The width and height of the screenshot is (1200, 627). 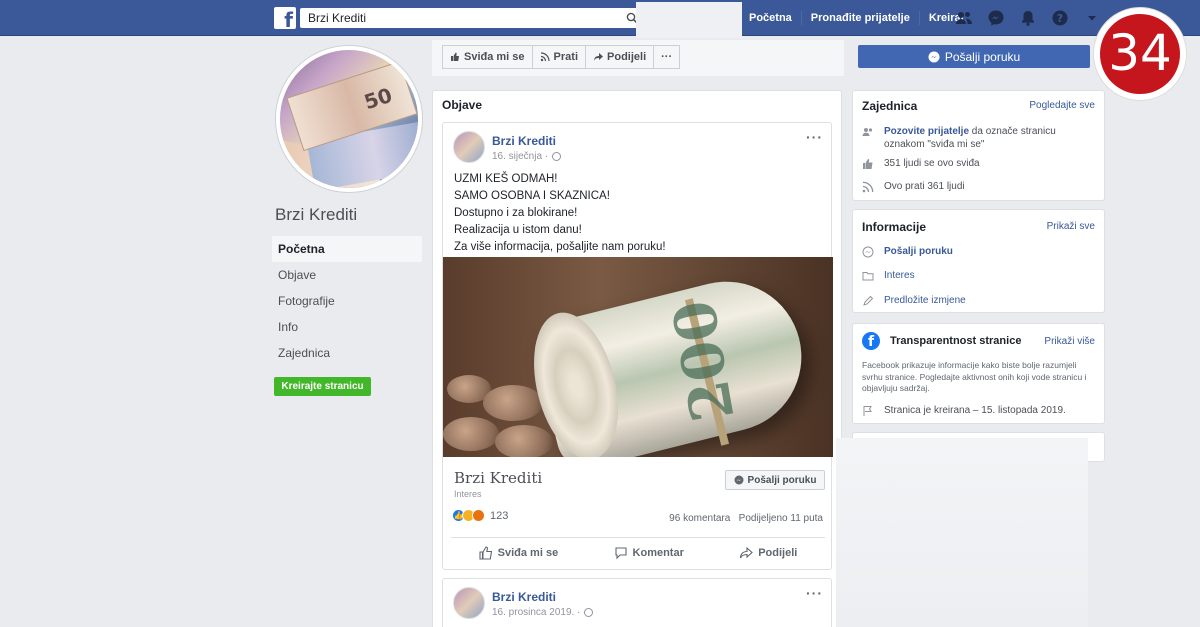 I want to click on like-page-button: Sviđa mi se, so click(x=487, y=57).